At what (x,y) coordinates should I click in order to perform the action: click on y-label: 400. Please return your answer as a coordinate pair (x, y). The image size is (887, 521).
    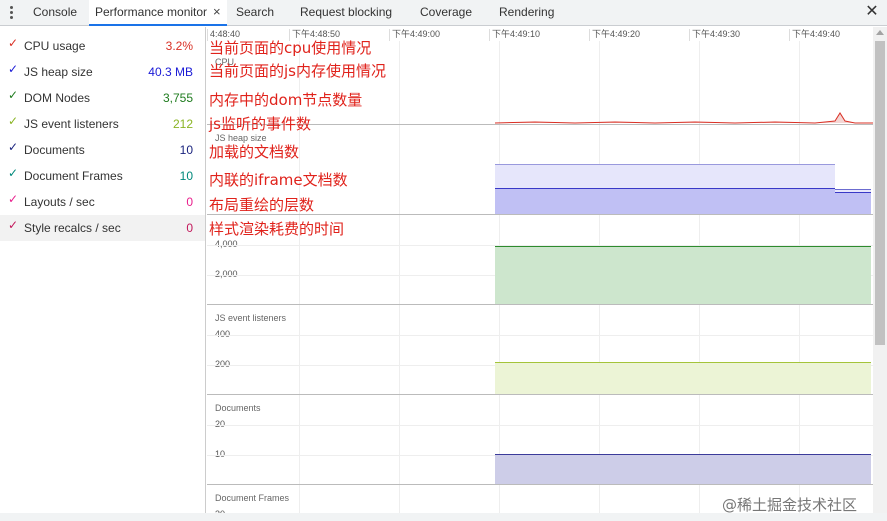
    Looking at the image, I should click on (223, 334).